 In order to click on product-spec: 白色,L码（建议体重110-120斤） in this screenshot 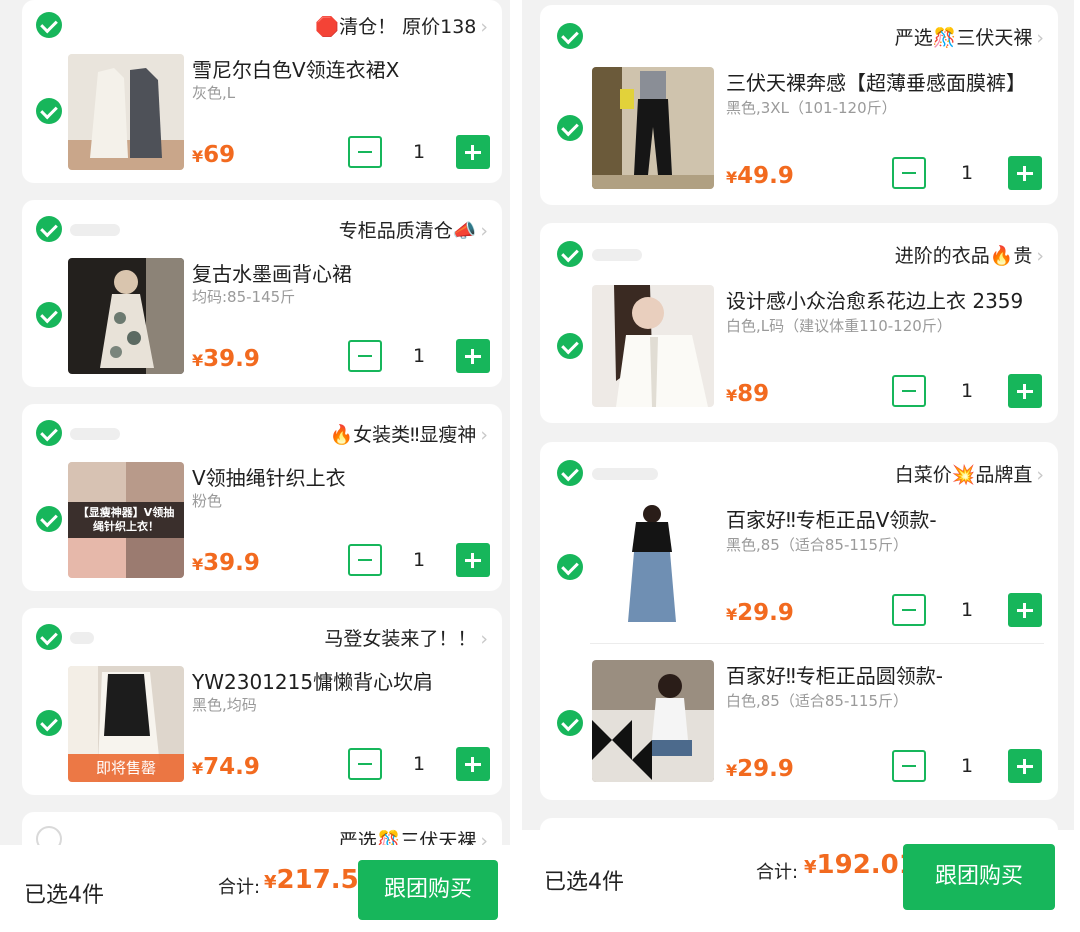, I will do `click(839, 325)`.